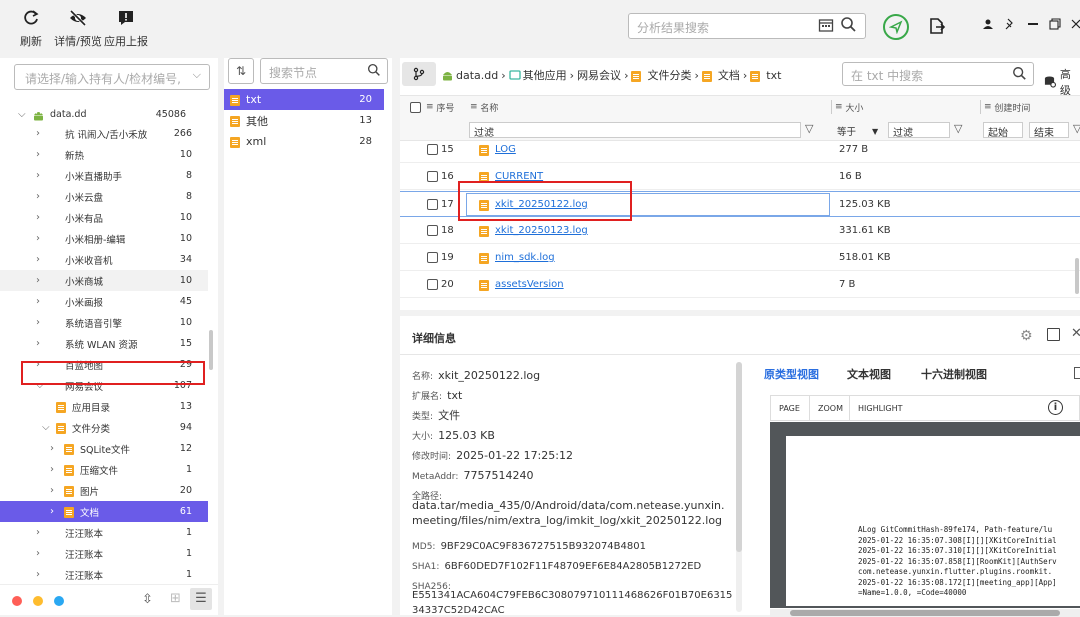  Describe the element at coordinates (104, 217) in the screenshot. I see `tree-item: › 小米有品 10` at that location.